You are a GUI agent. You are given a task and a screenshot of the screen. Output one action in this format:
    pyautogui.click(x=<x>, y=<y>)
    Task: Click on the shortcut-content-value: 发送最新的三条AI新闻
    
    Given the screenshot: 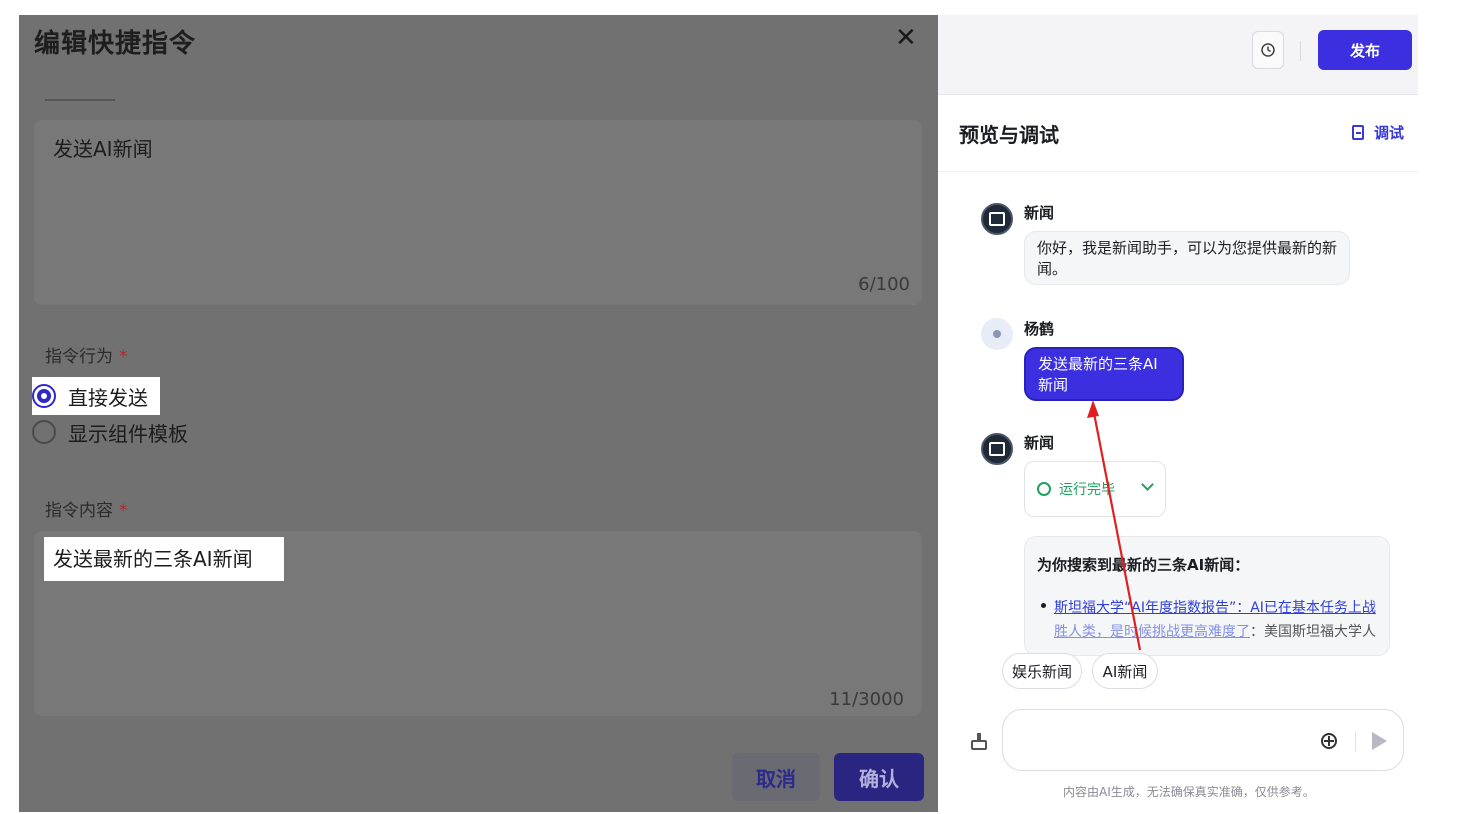 What is the action you would take?
    pyautogui.click(x=153, y=559)
    